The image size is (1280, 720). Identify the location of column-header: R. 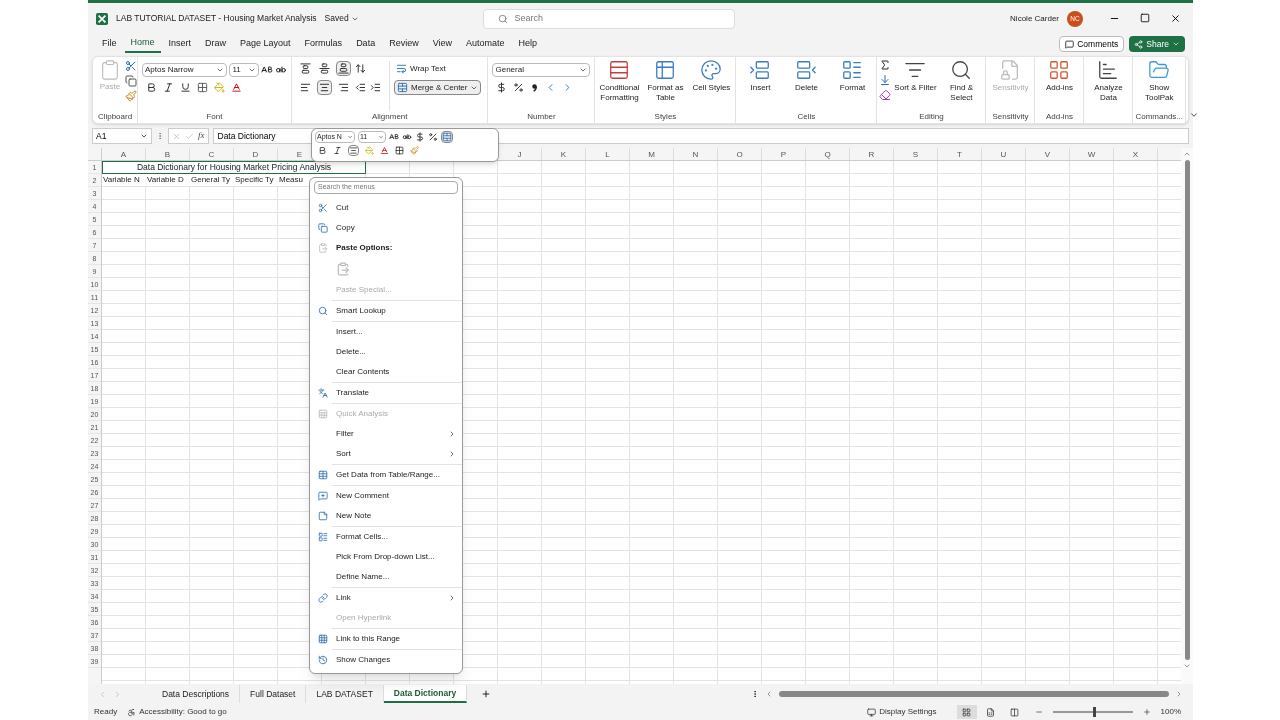
(872, 154).